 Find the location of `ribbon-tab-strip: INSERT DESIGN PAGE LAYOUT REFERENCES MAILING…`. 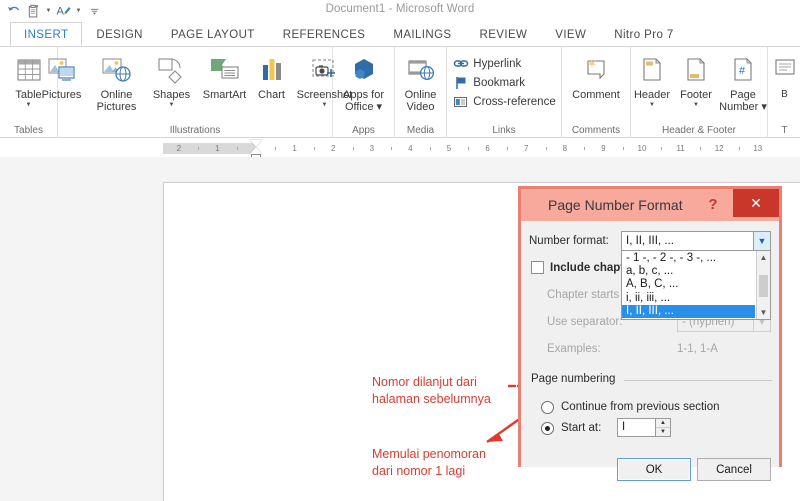

ribbon-tab-strip: INSERT DESIGN PAGE LAYOUT REFERENCES MAILING… is located at coordinates (400, 34).